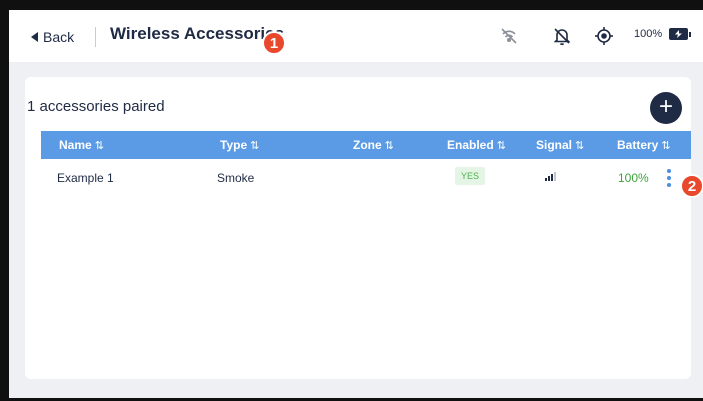 The image size is (703, 401). I want to click on page-title: Wireless Accessories, so click(197, 33).